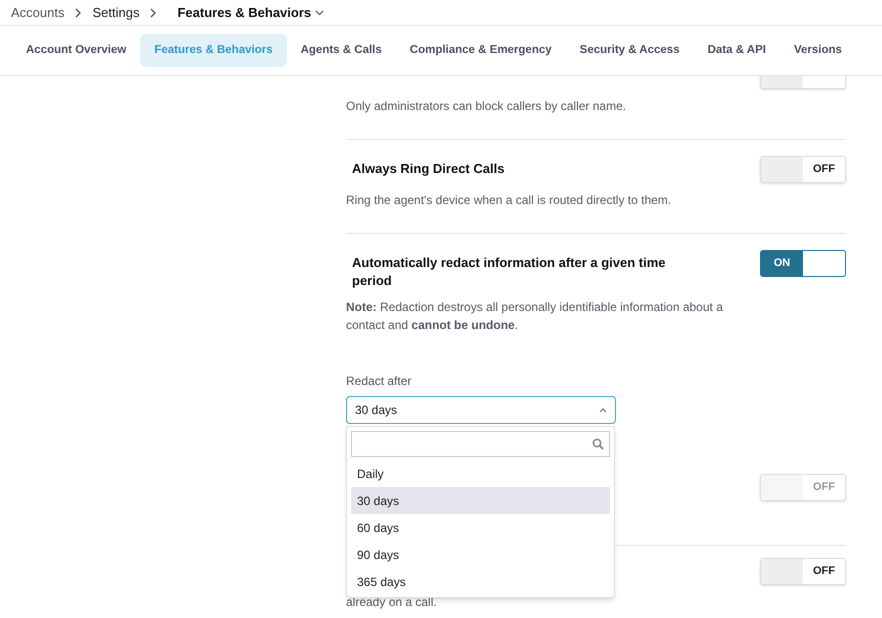 The image size is (882, 618). Describe the element at coordinates (535, 316) in the screenshot. I see `setting-description: Note: Redaction destroys all personally identifiable information about a contact and cannot be undone.` at that location.